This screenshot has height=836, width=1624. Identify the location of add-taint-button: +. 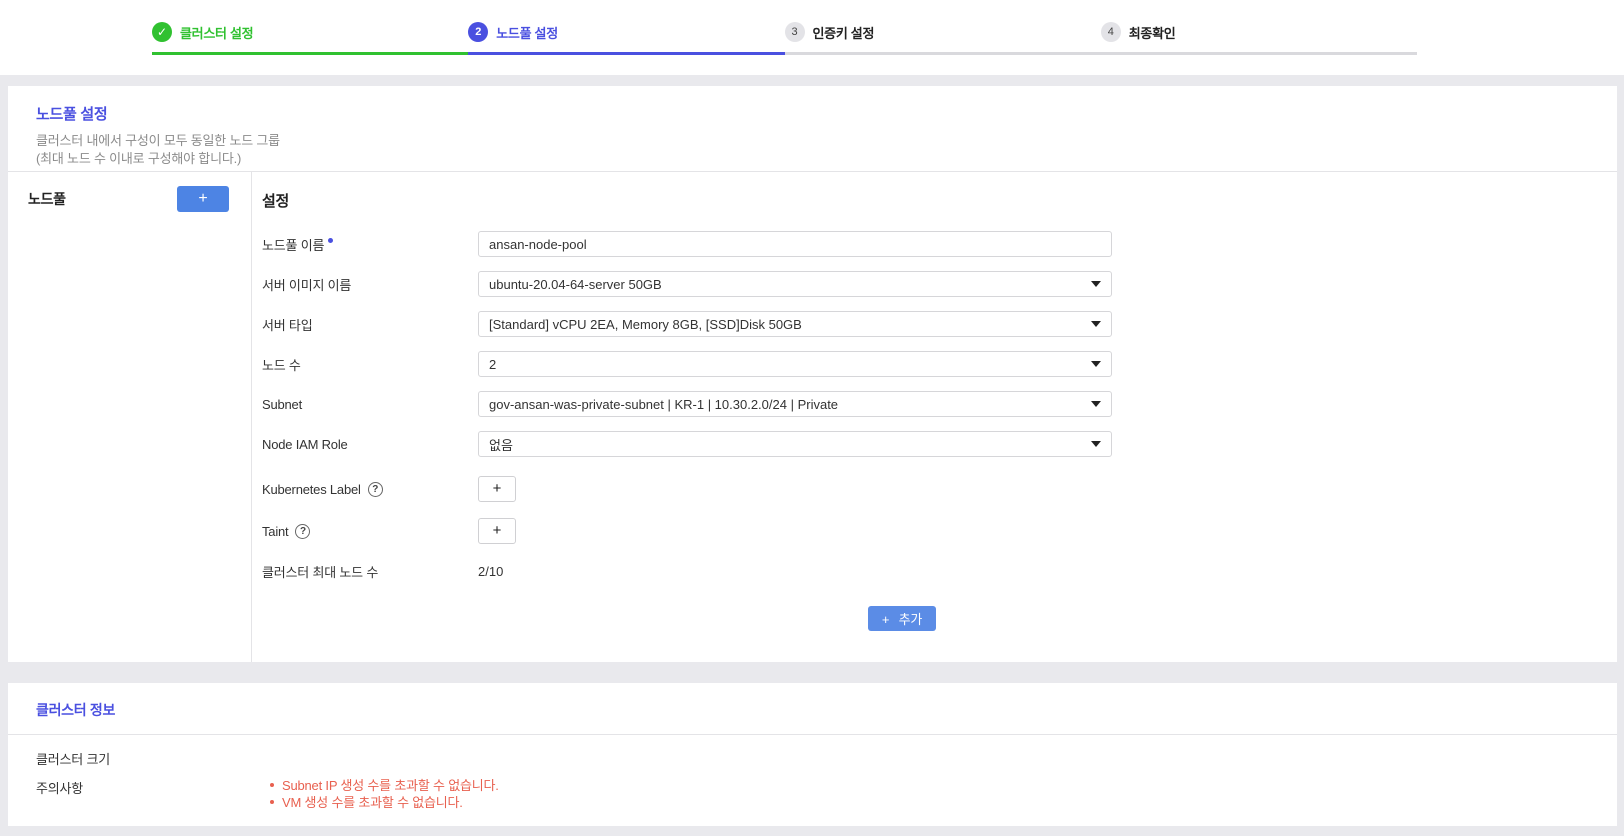
(497, 531).